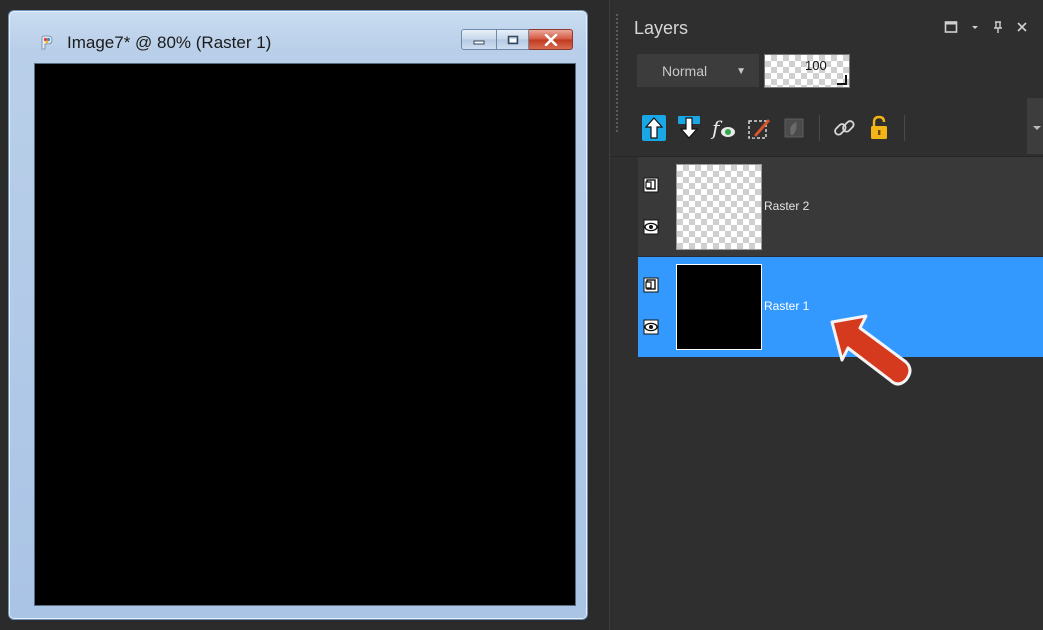  I want to click on minimize-icon, so click(479, 42).